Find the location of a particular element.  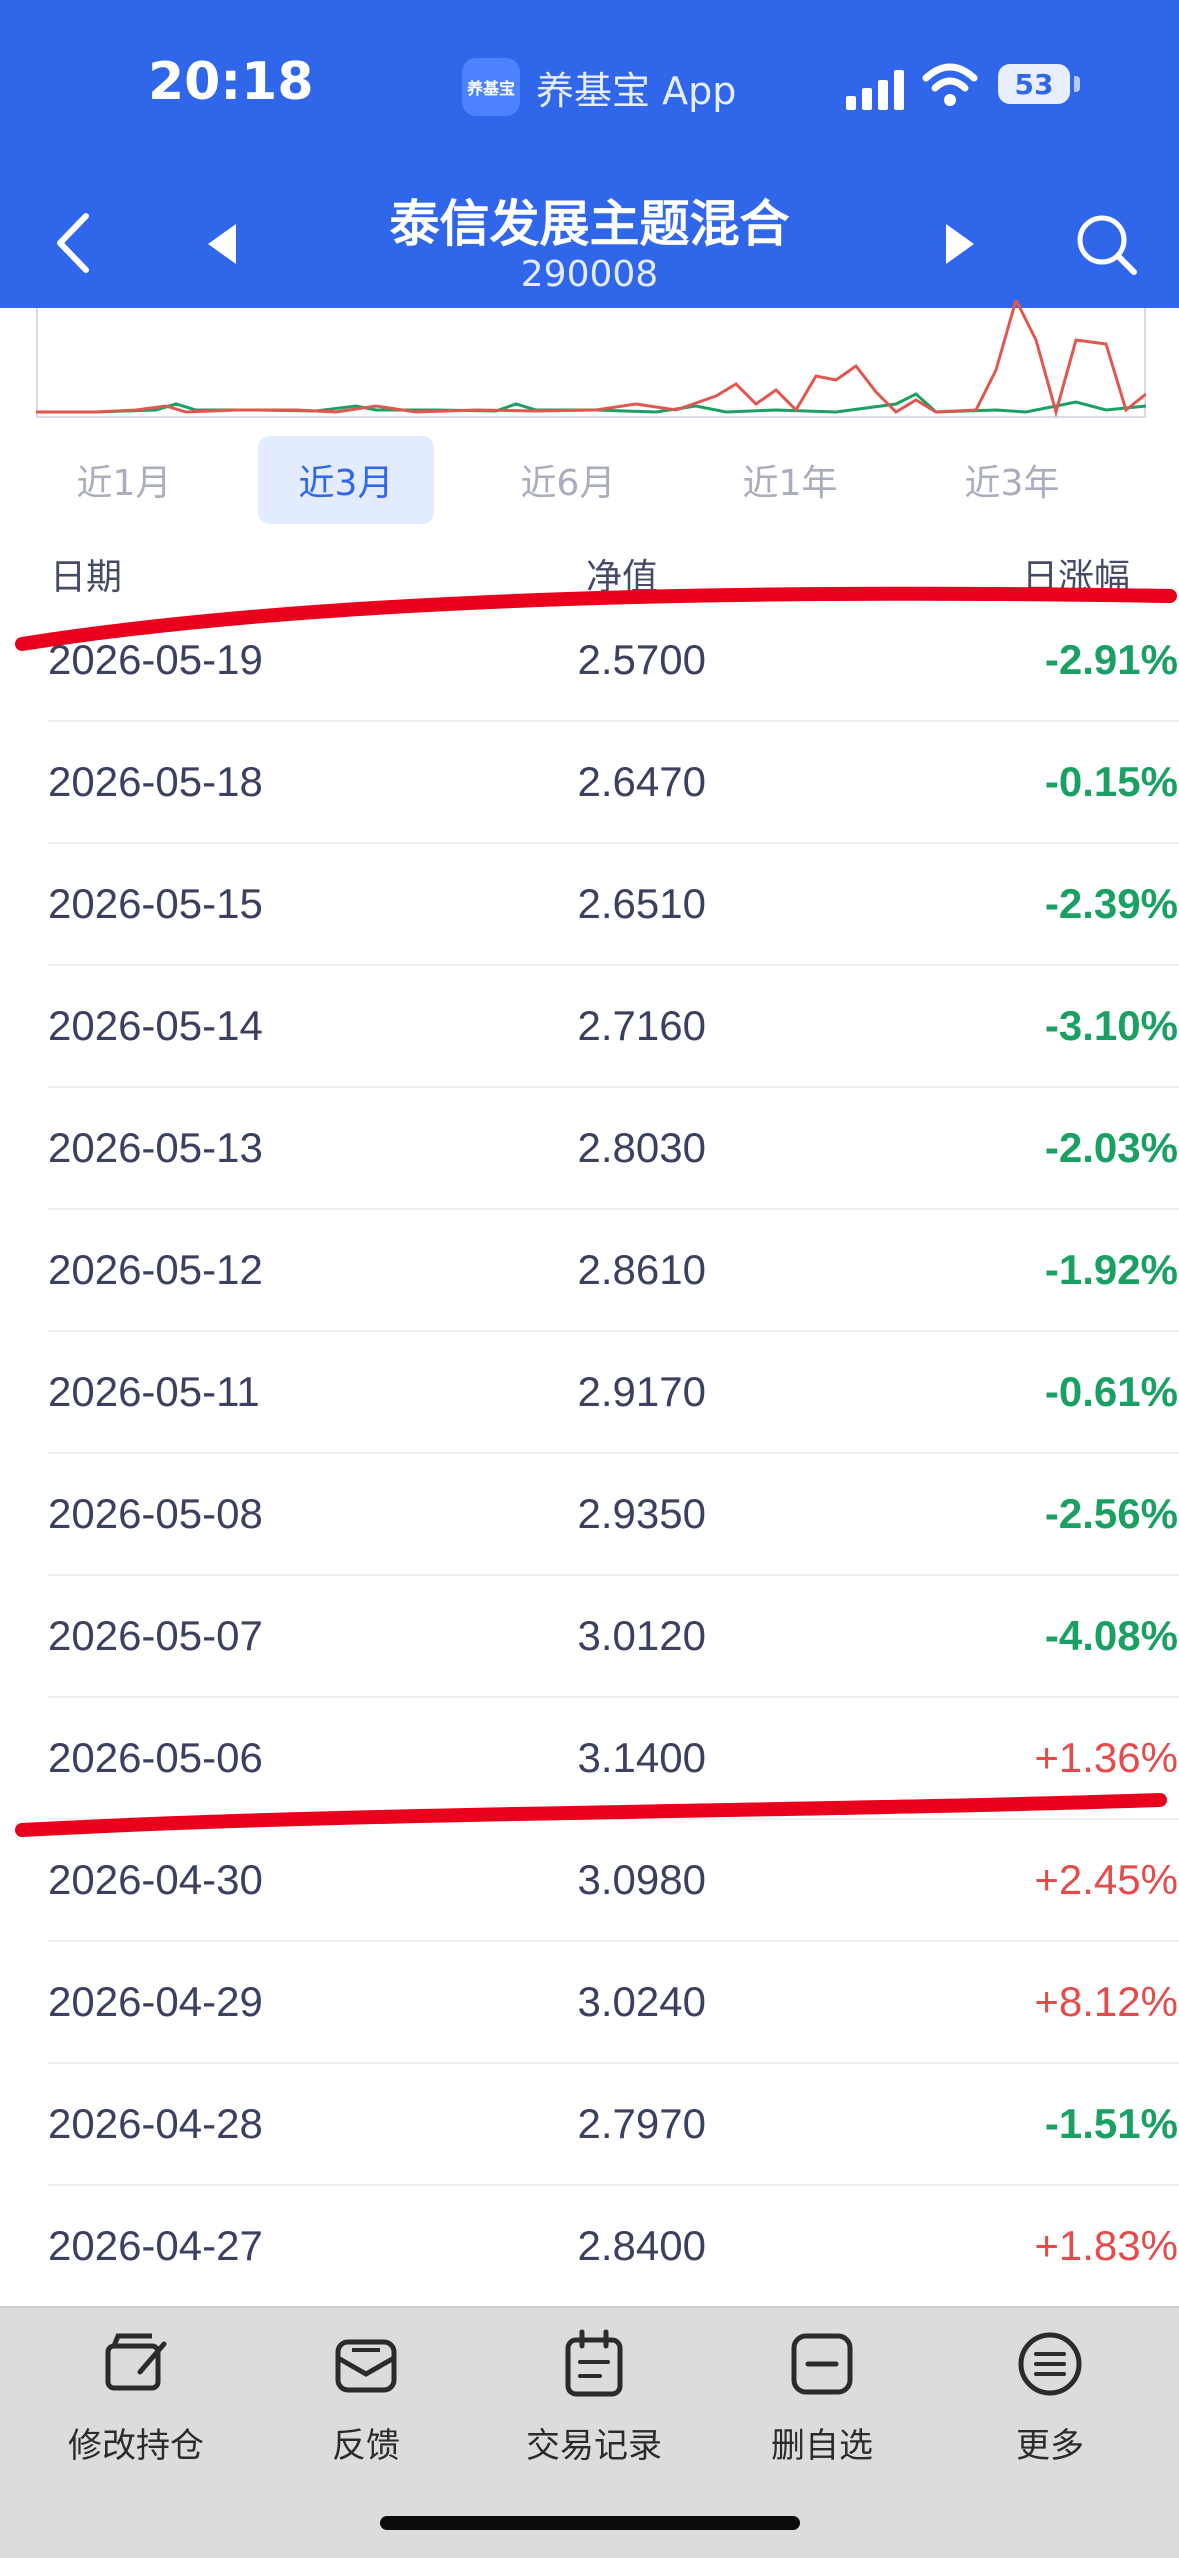

header-nav: 净值 is located at coordinates (621, 577).